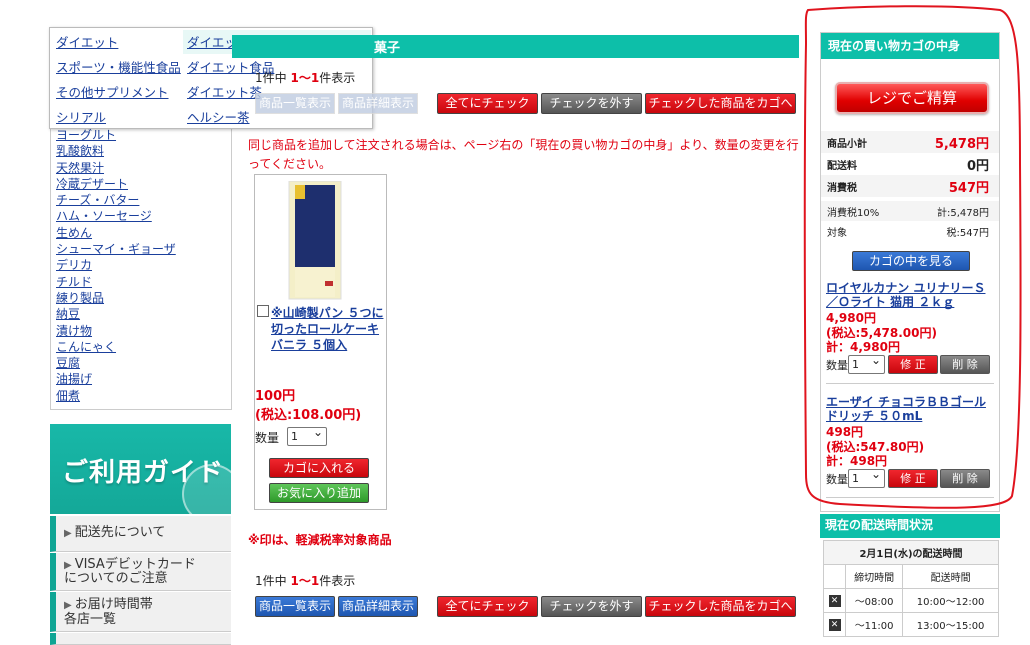 This screenshot has width=1030, height=645. What do you see at coordinates (720, 606) in the screenshot?
I see `add-checked-to-cart-button-bottom: チェックした商品をカゴへ` at bounding box center [720, 606].